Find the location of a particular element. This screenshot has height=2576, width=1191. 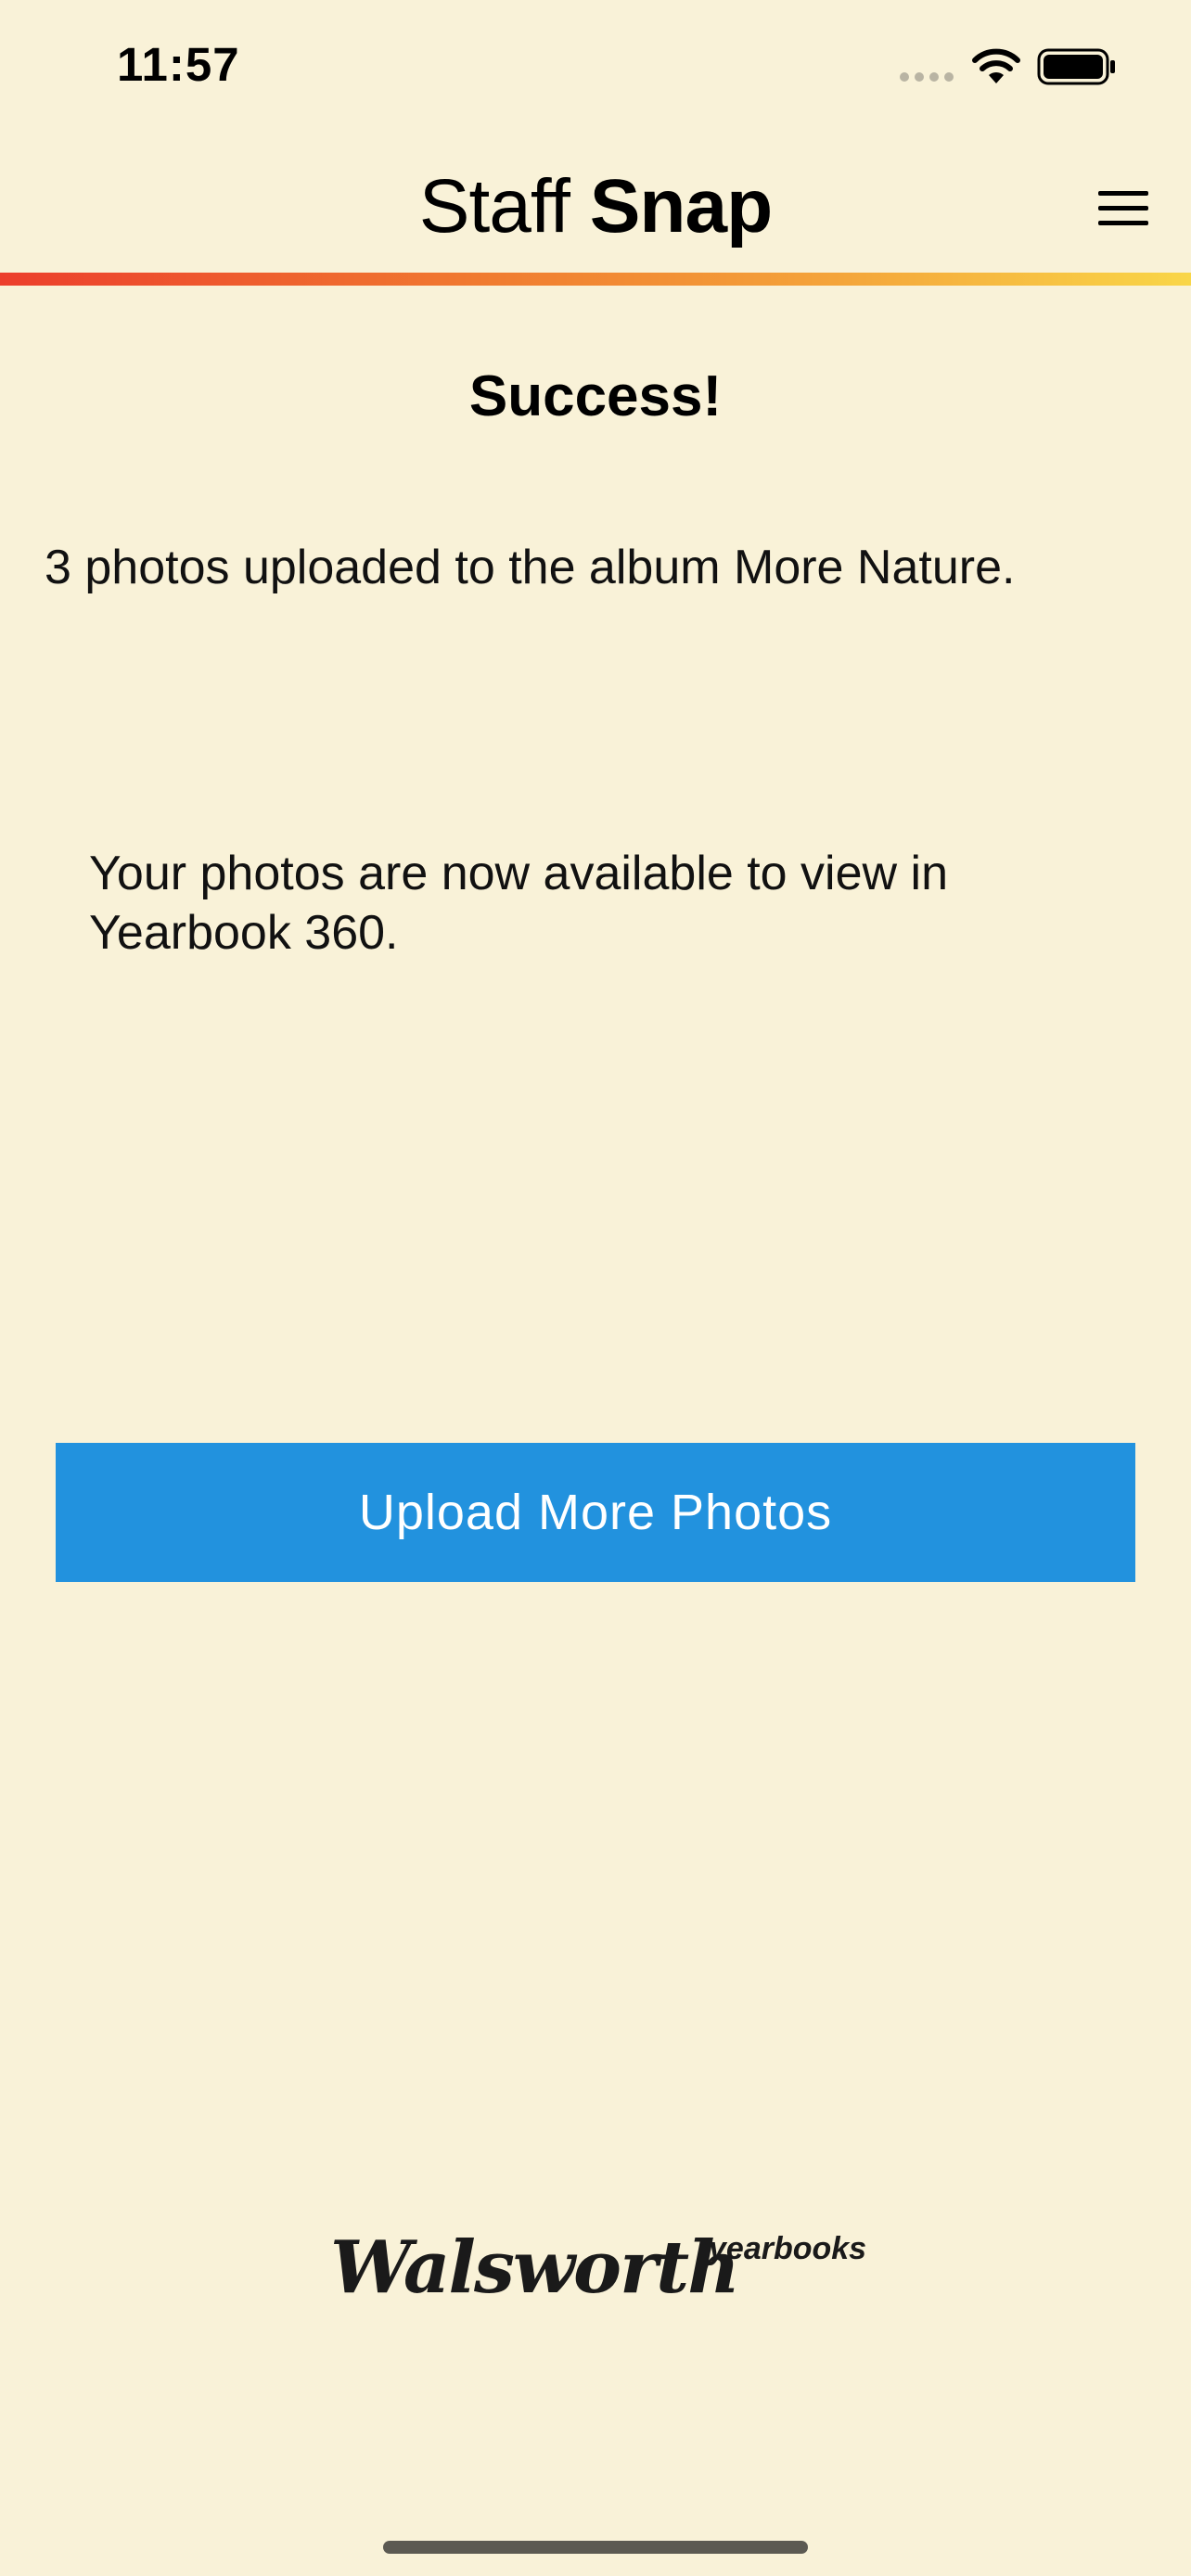

app-header: Staff Snap is located at coordinates (595, 206).